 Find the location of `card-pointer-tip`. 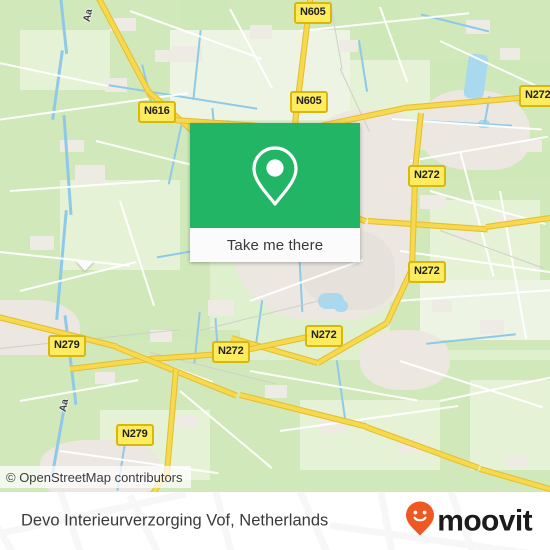

card-pointer-tip is located at coordinates (85, 266).